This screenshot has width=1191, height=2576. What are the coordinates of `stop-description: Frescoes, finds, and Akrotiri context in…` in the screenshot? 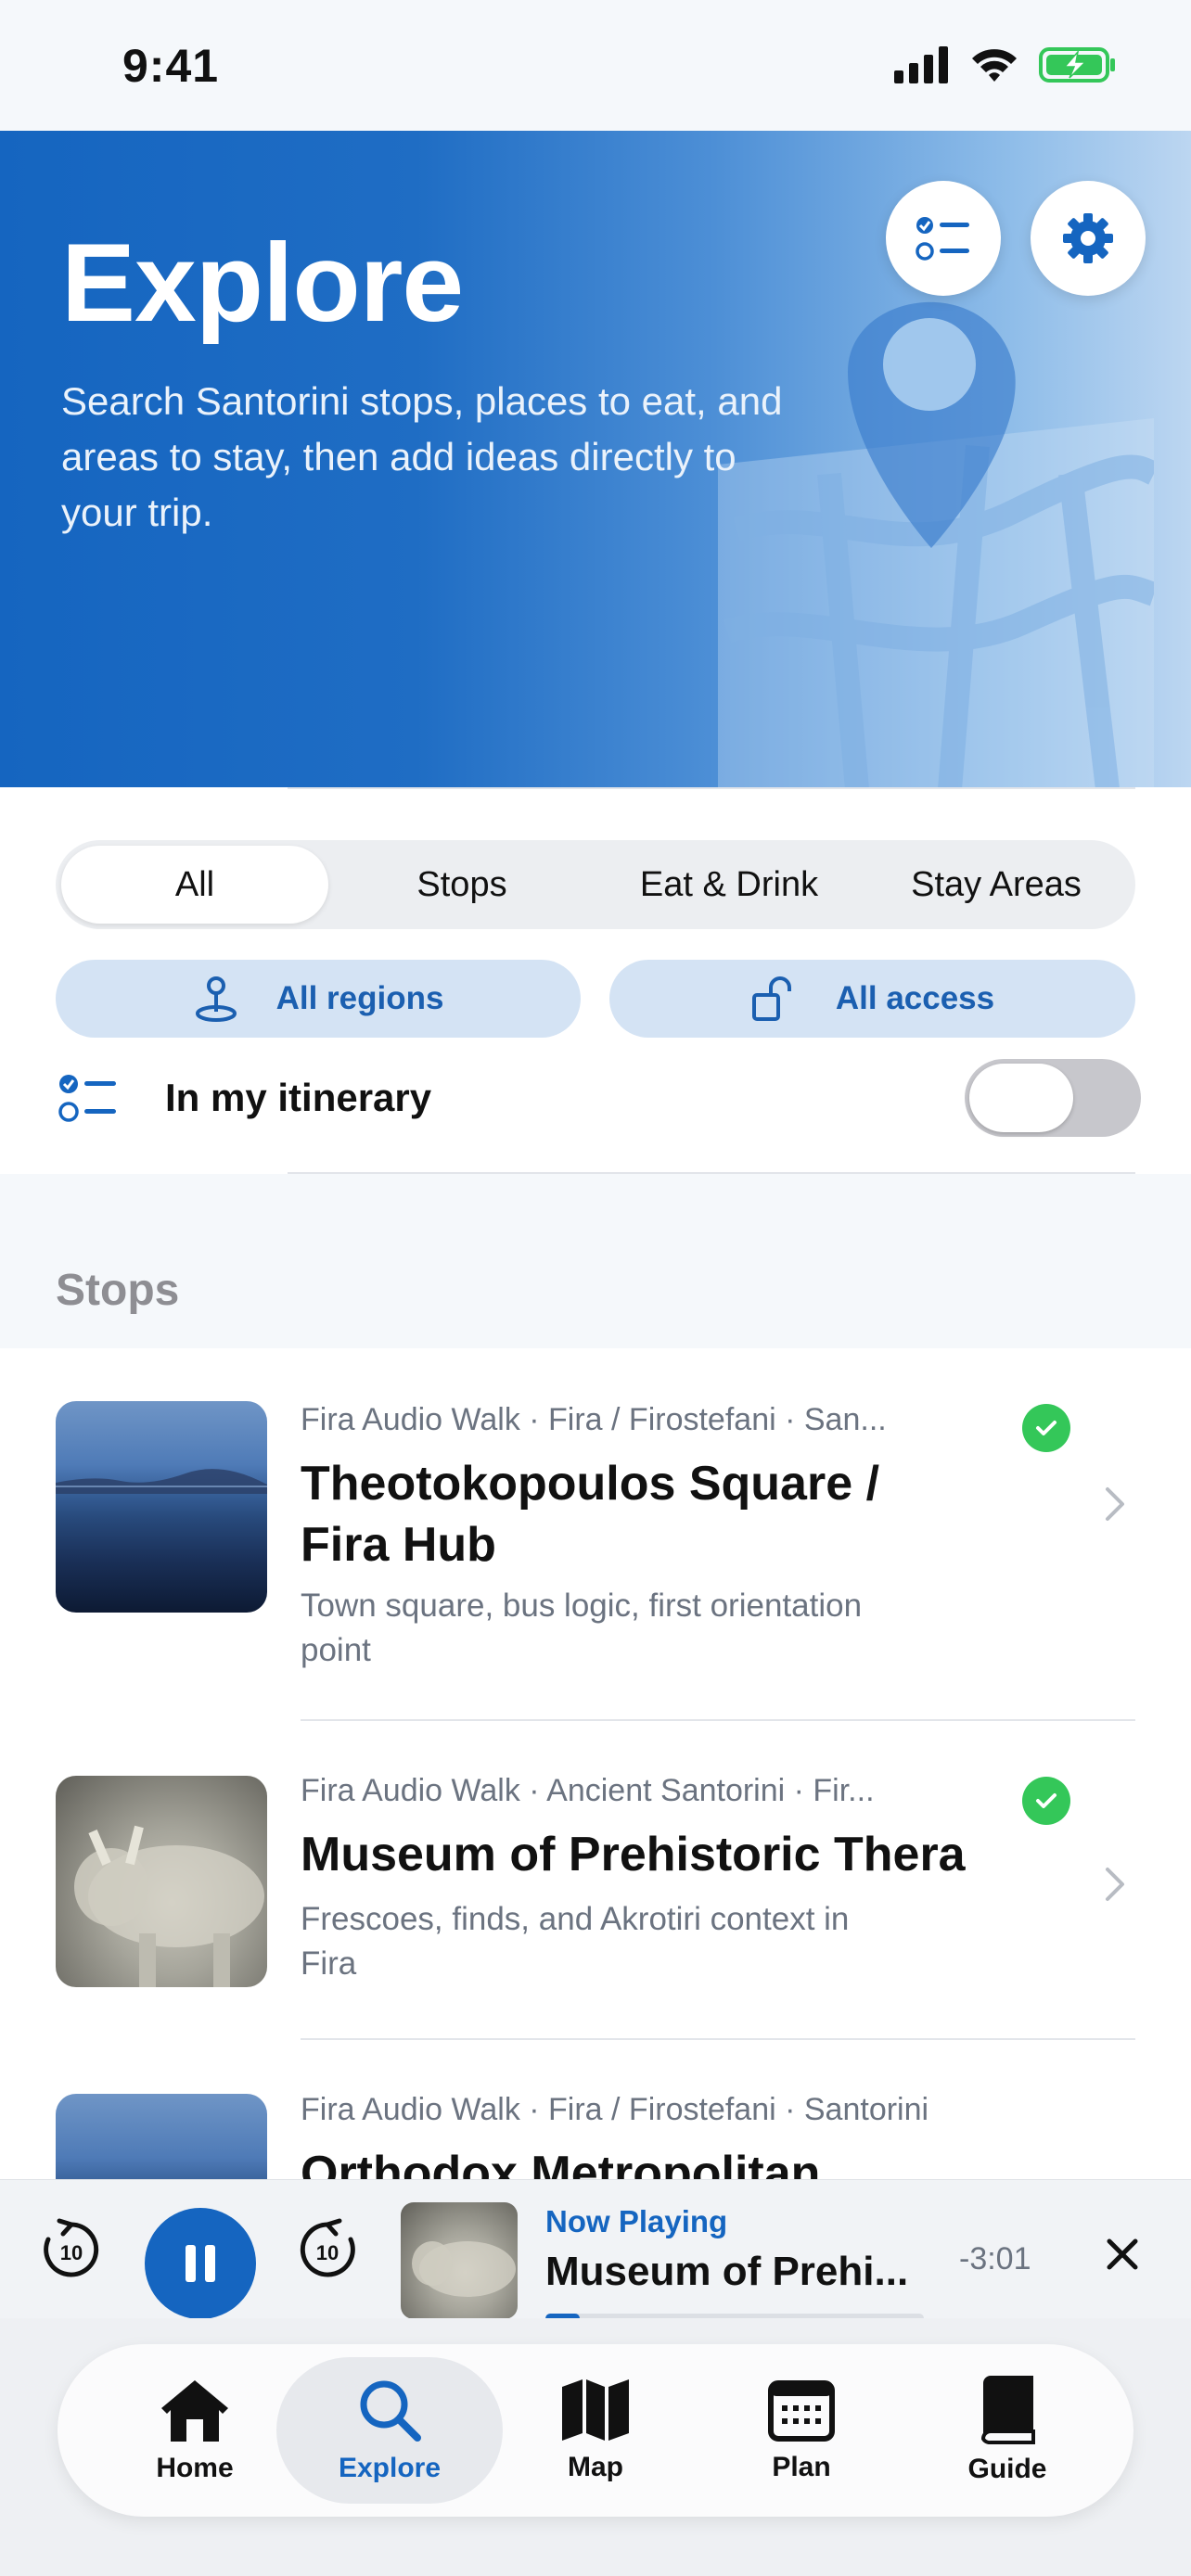 It's located at (575, 1941).